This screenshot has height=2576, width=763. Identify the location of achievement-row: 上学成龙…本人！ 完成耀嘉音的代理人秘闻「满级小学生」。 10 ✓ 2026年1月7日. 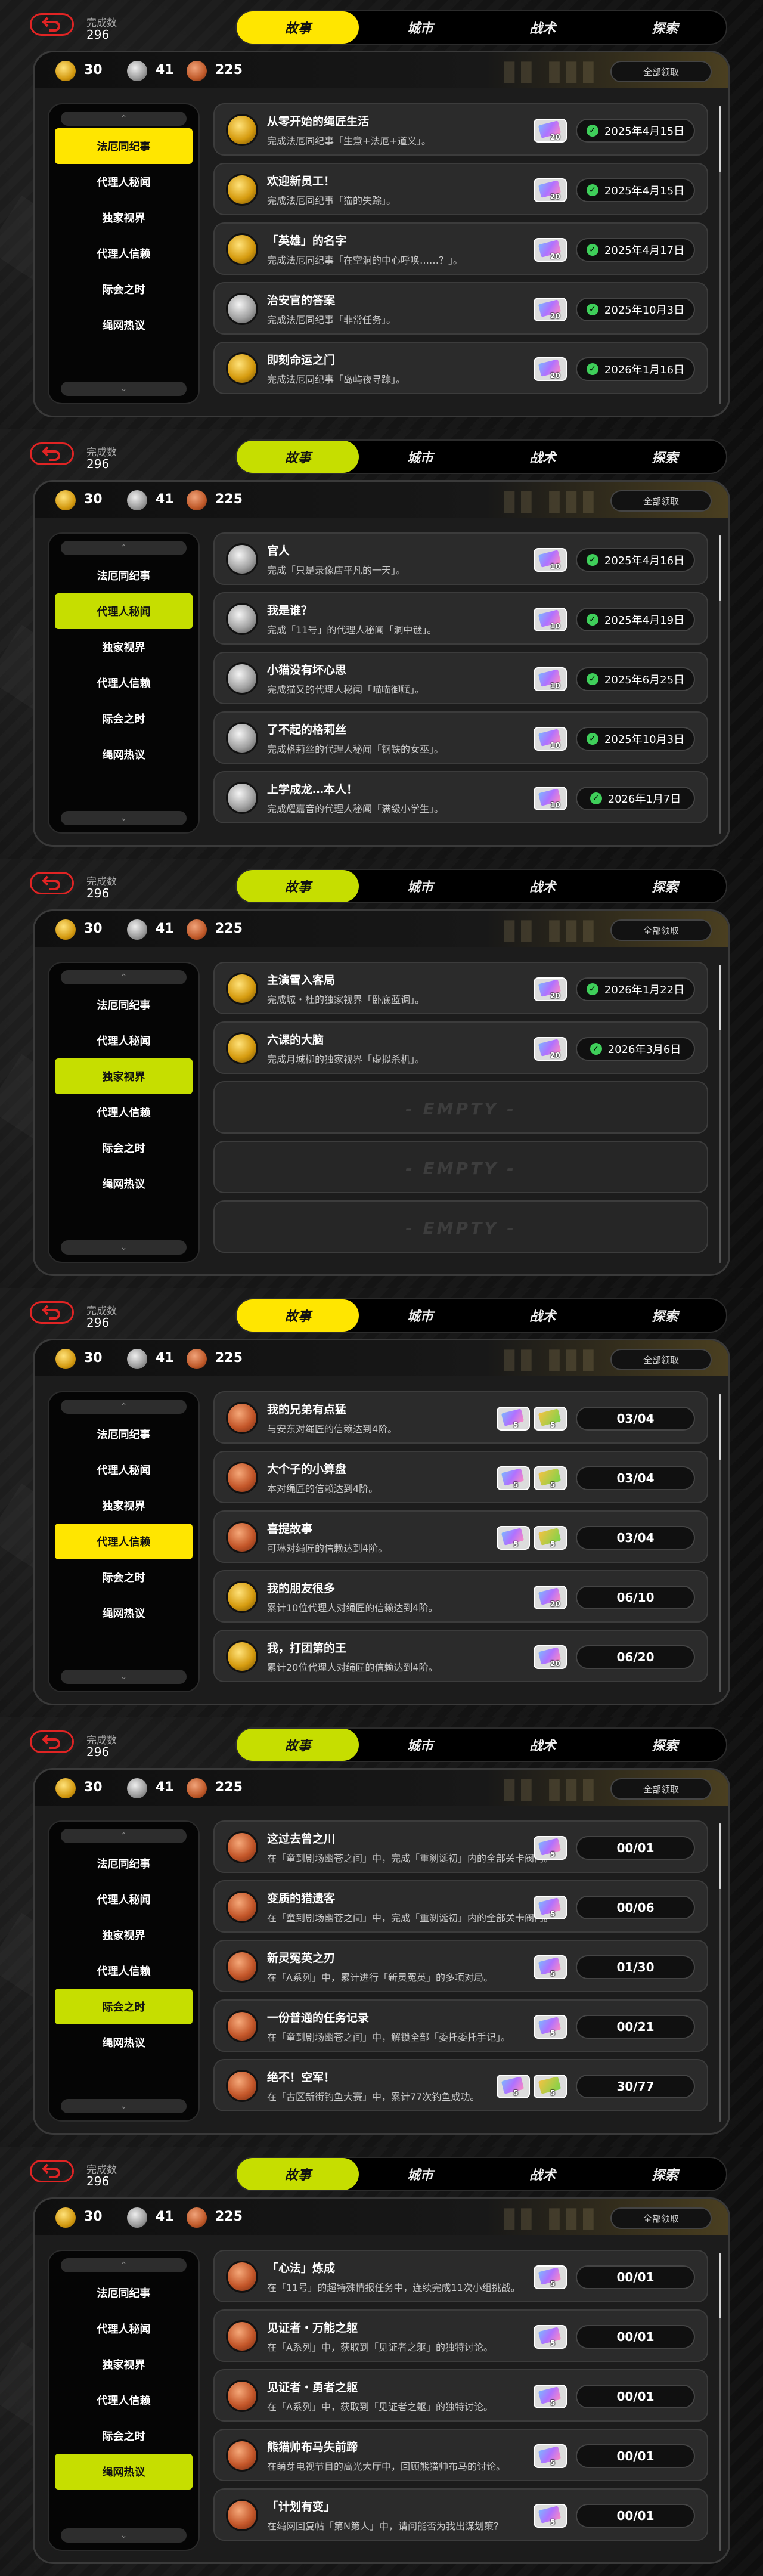
(460, 797).